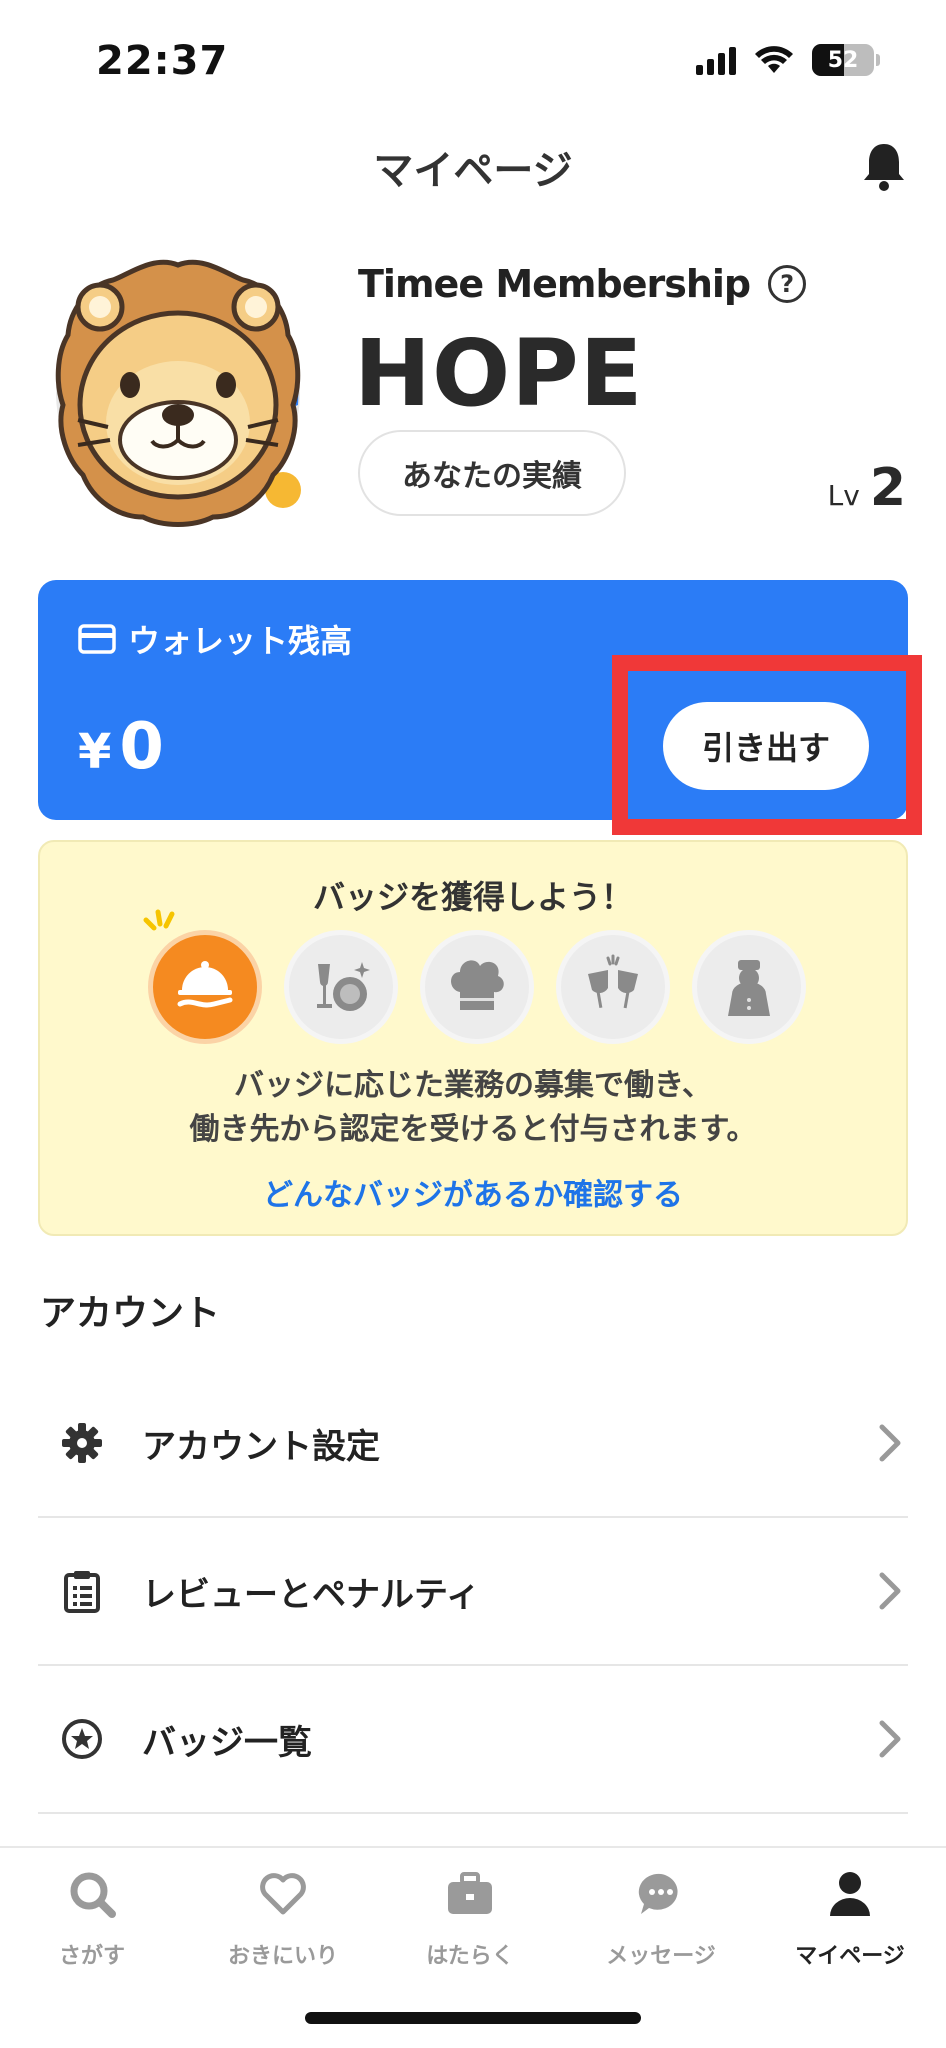 Image resolution: width=946 pixels, height=2048 pixels. I want to click on review-penalty-item: レビューとペナルティ, so click(473, 1592).